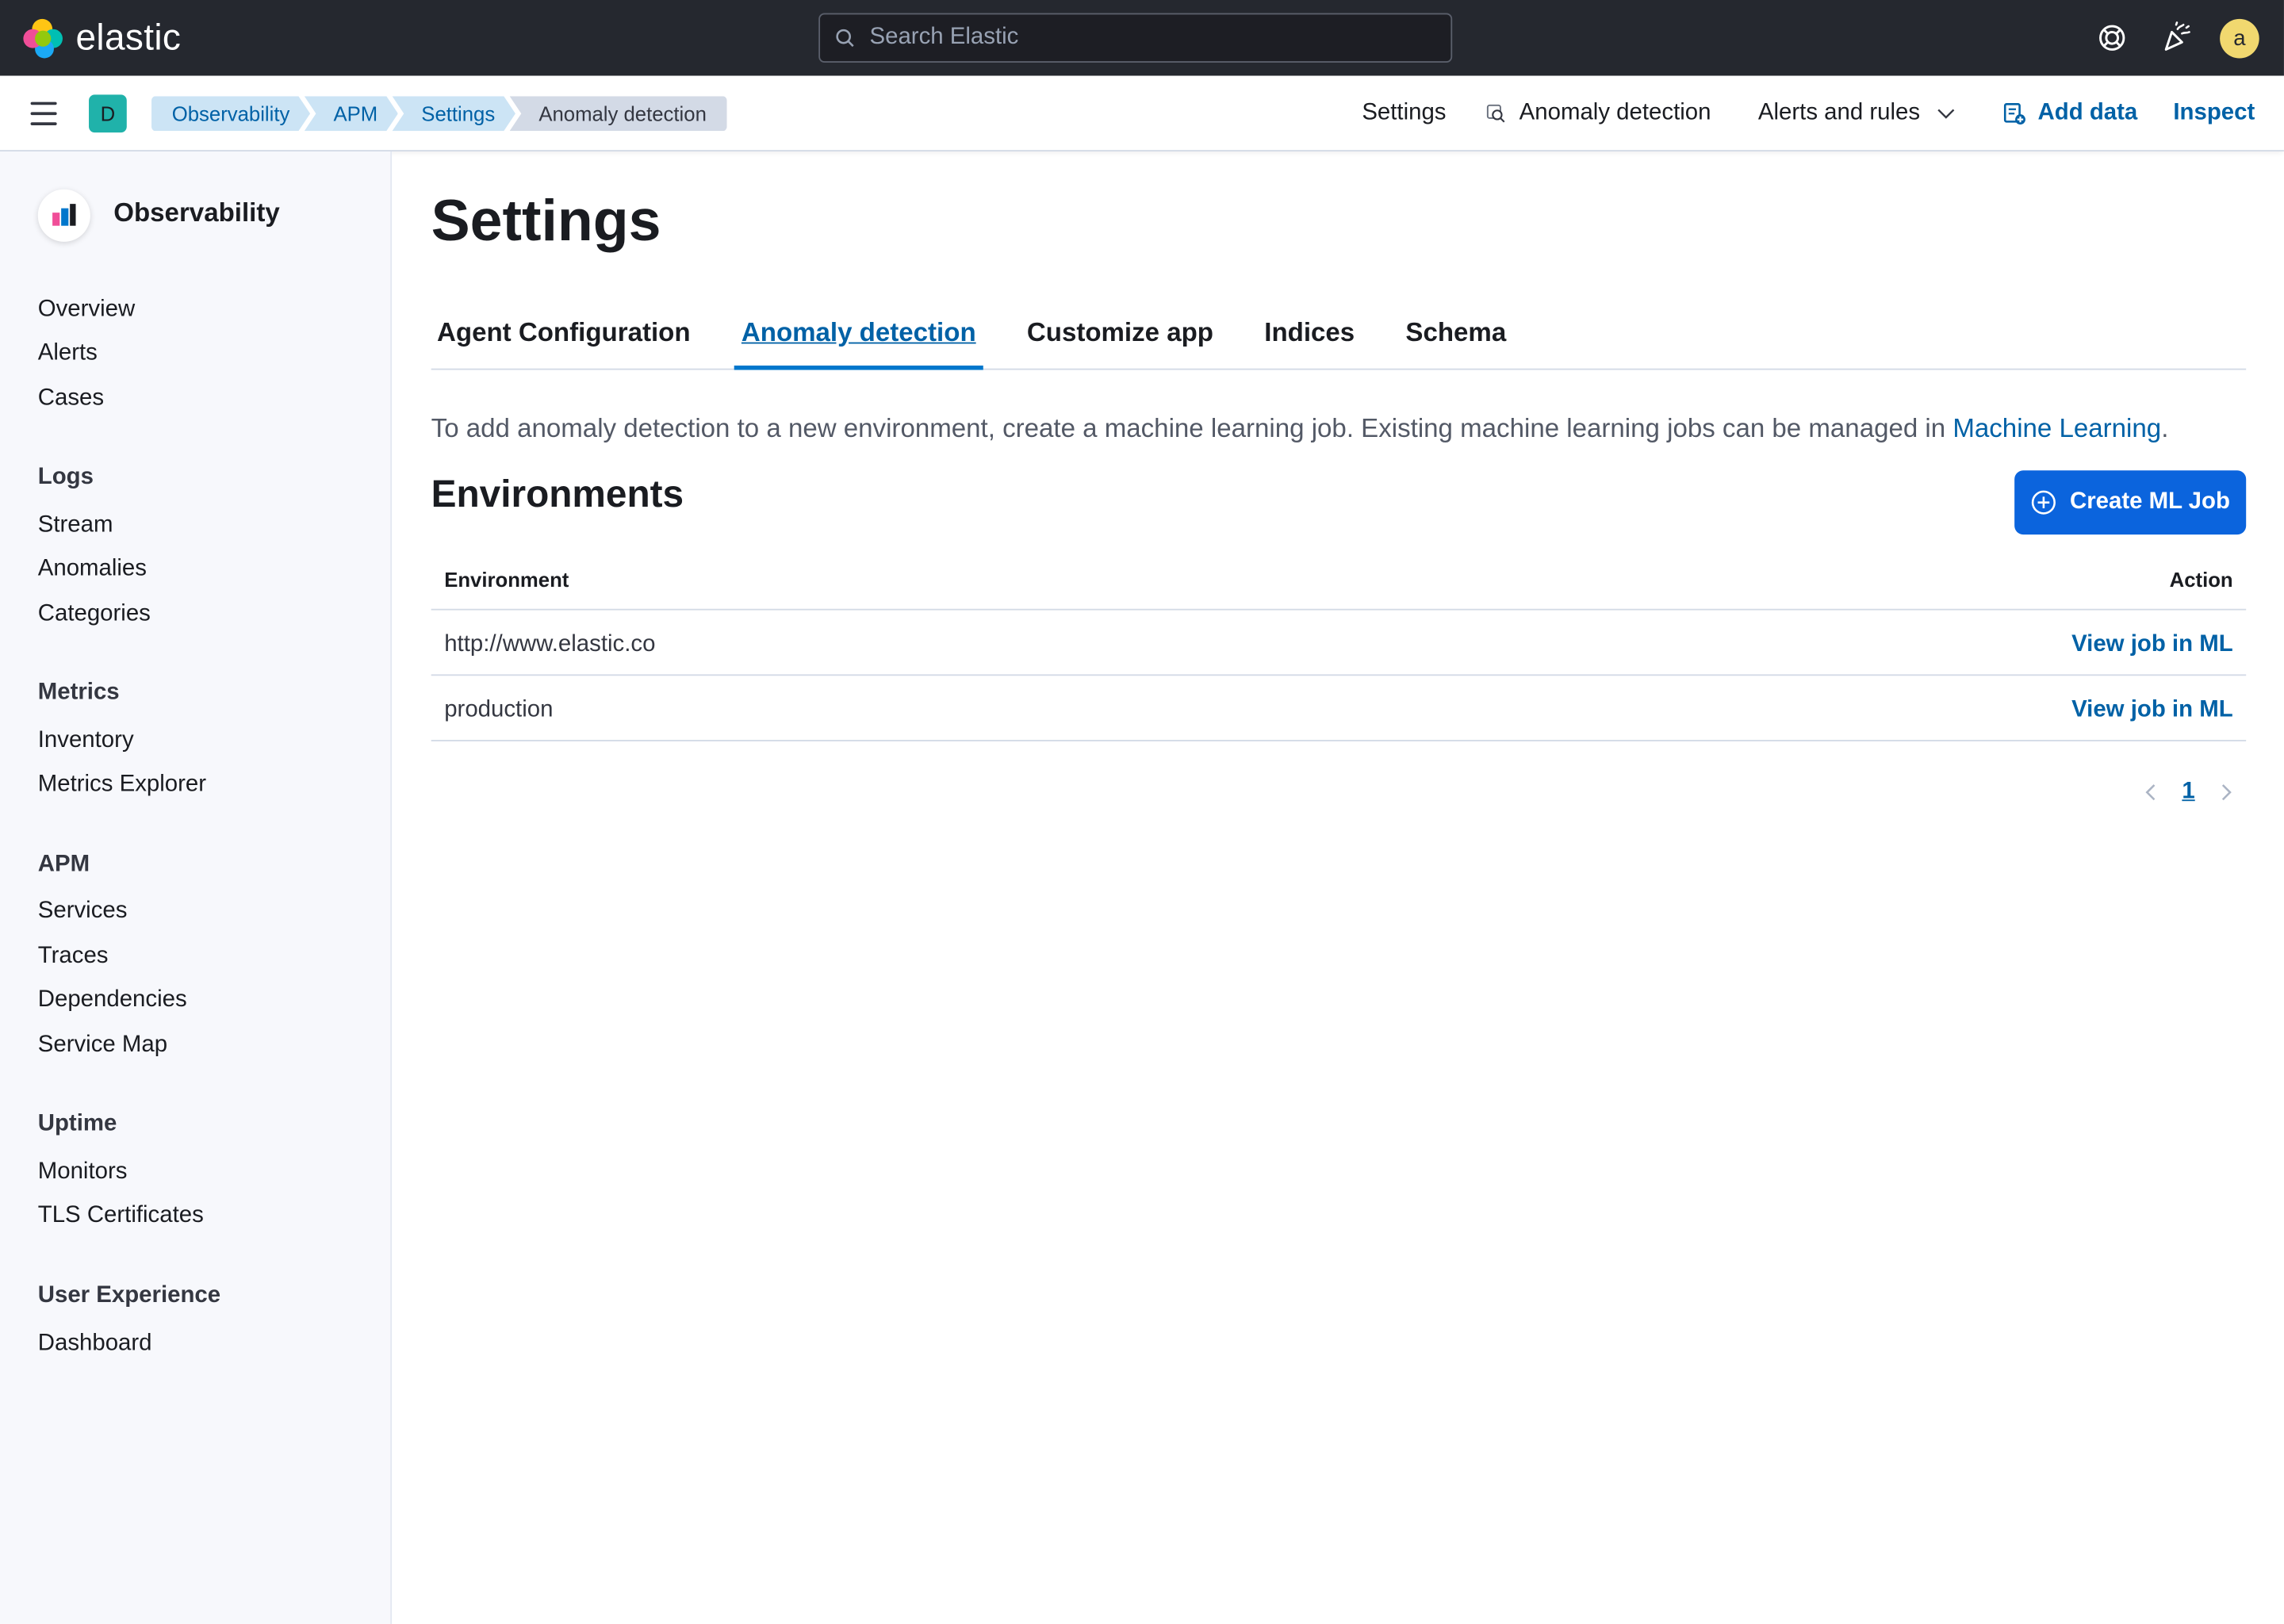 The image size is (2284, 1624). I want to click on menu-toggle-icon, so click(43, 114).